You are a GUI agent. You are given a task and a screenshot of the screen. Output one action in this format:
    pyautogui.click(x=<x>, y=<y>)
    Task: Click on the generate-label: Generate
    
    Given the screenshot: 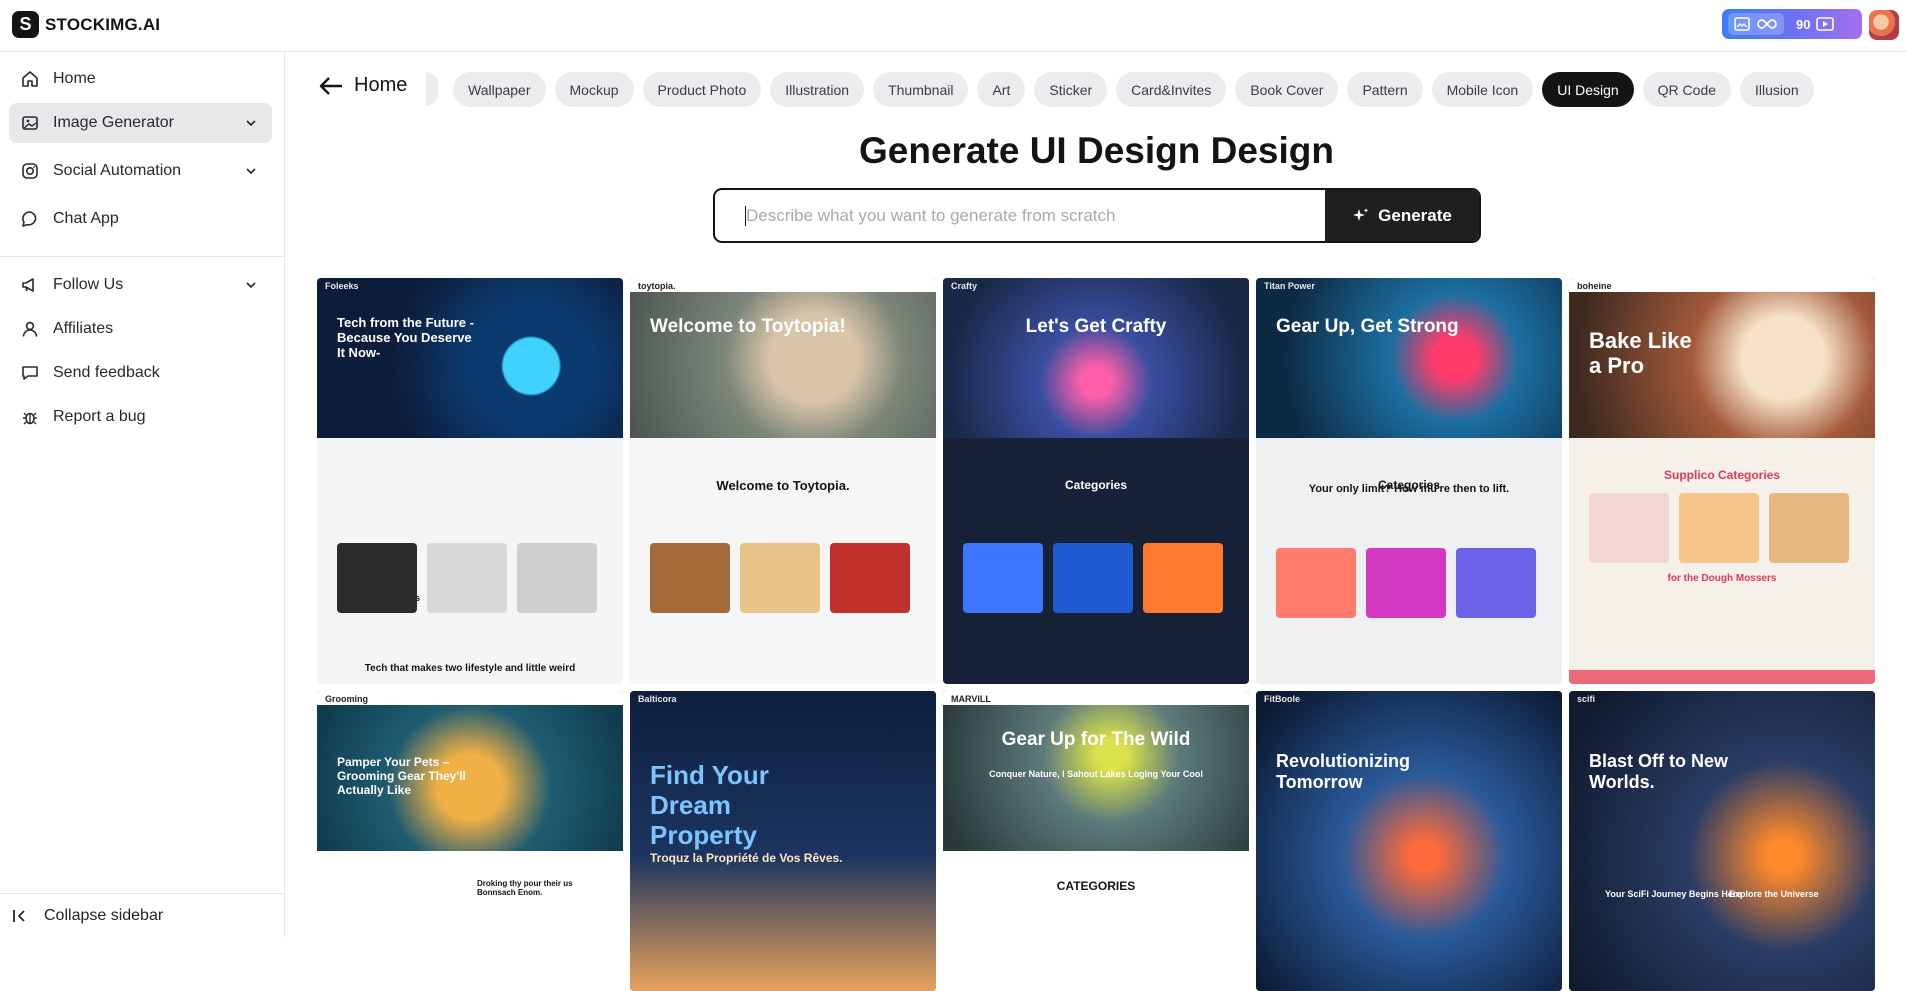 What is the action you would take?
    pyautogui.click(x=1415, y=215)
    